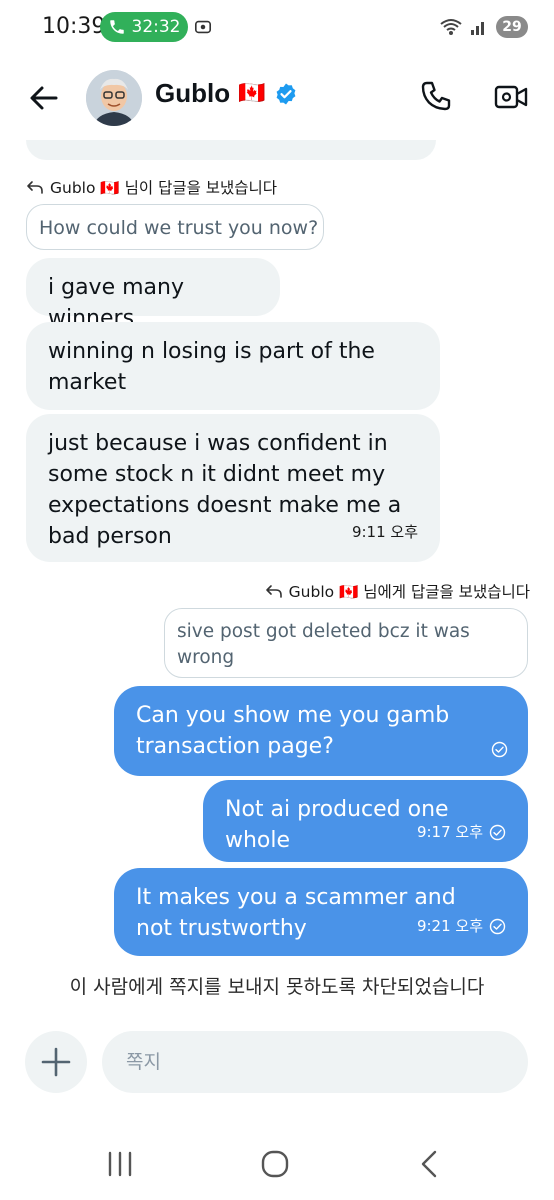 The width and height of the screenshot is (554, 1200). Describe the element at coordinates (116, 27) in the screenshot. I see `phone-icon` at that location.